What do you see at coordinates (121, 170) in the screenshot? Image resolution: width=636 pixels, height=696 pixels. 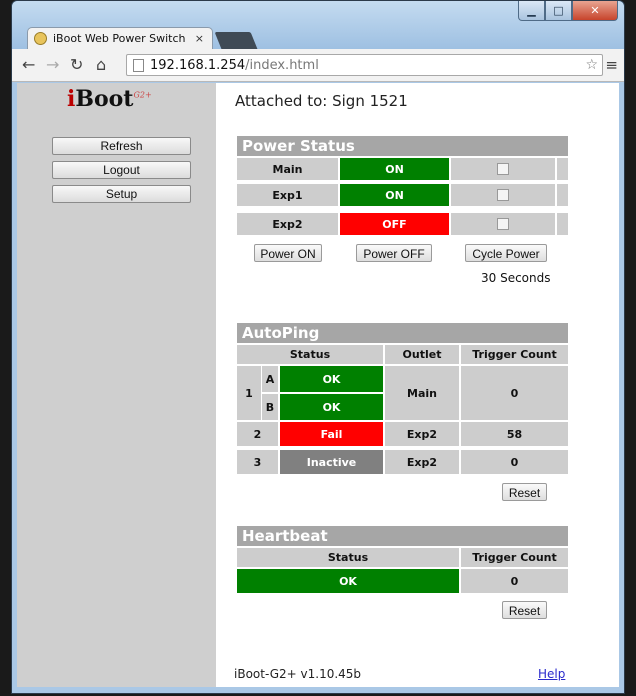 I see `logout-button: Logout` at bounding box center [121, 170].